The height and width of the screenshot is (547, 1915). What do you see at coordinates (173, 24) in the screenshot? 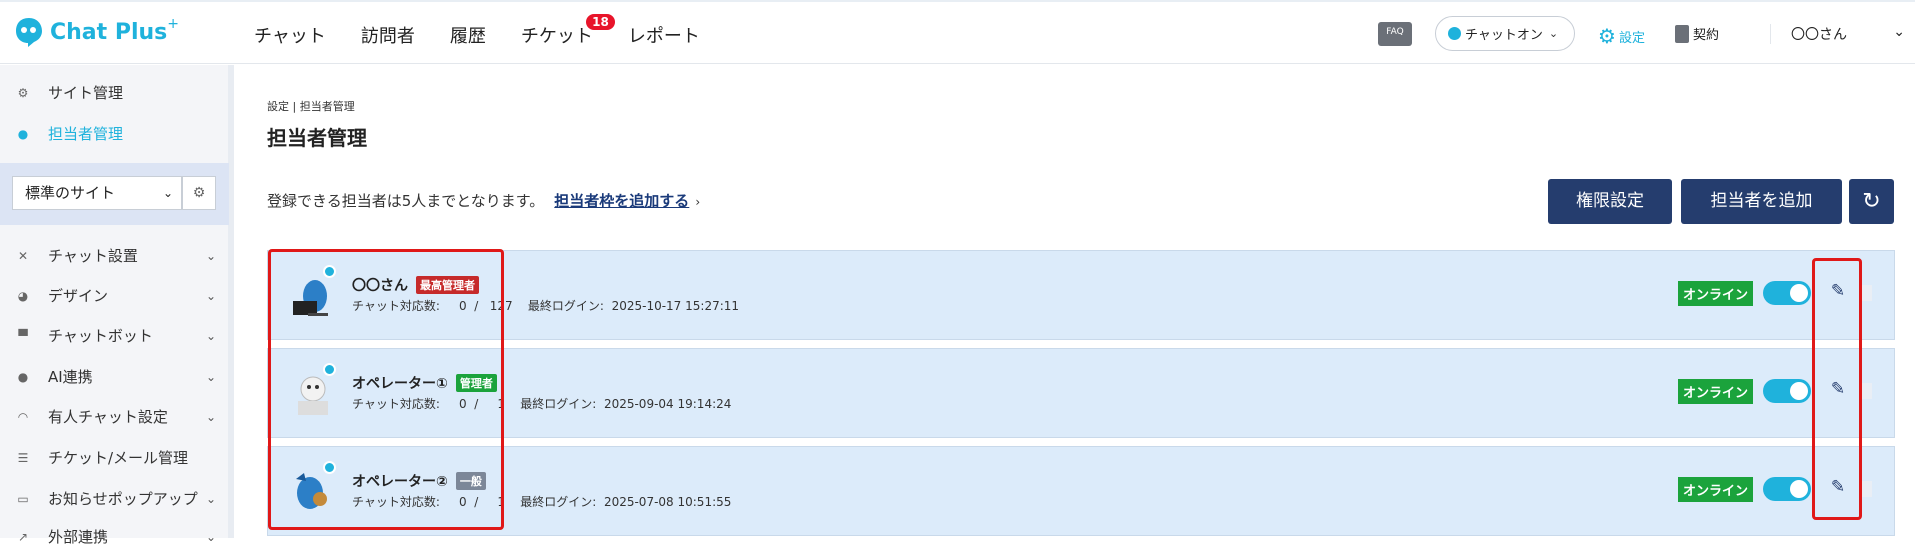
I see `brand-plus: +` at bounding box center [173, 24].